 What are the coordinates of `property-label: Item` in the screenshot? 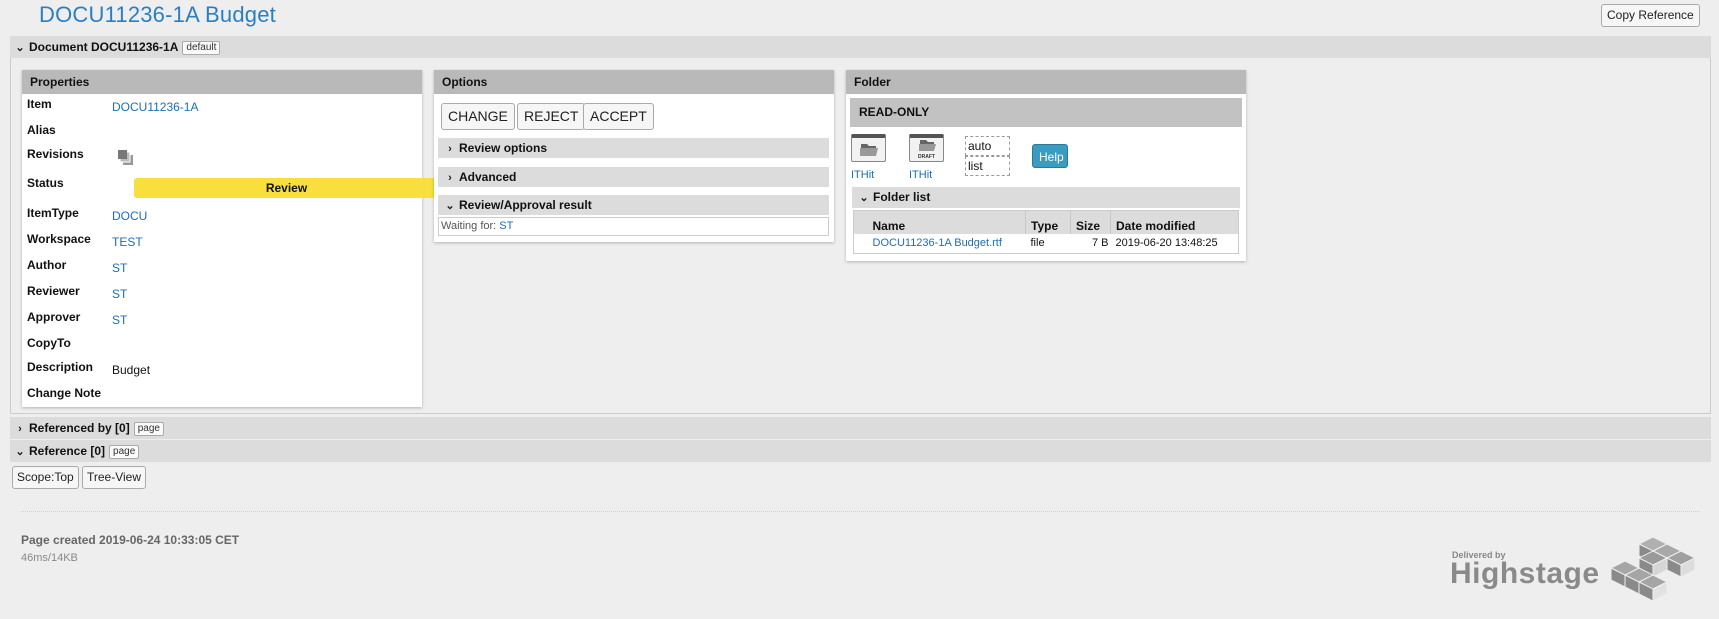 It's located at (39, 104).